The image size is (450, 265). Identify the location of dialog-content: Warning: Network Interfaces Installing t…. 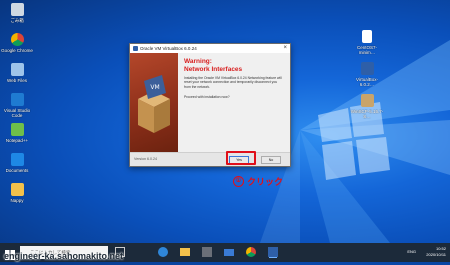
(234, 78).